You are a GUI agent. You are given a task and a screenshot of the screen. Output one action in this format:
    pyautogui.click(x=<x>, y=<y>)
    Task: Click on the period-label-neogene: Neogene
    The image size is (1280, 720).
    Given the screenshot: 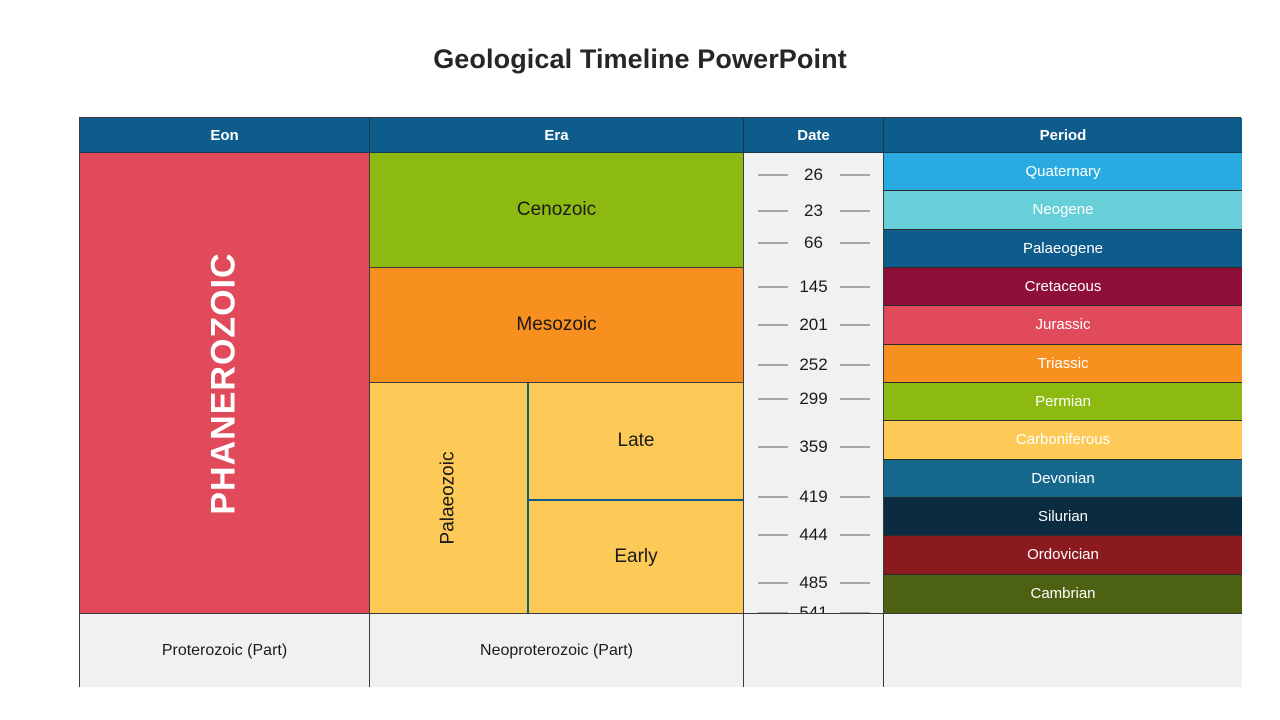 What is the action you would take?
    pyautogui.click(x=1063, y=210)
    